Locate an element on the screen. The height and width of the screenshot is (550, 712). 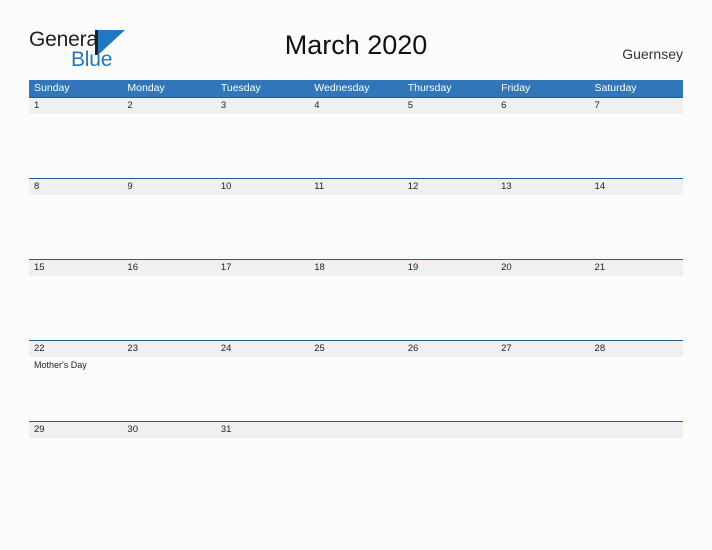
day-number: 12 is located at coordinates (449, 187).